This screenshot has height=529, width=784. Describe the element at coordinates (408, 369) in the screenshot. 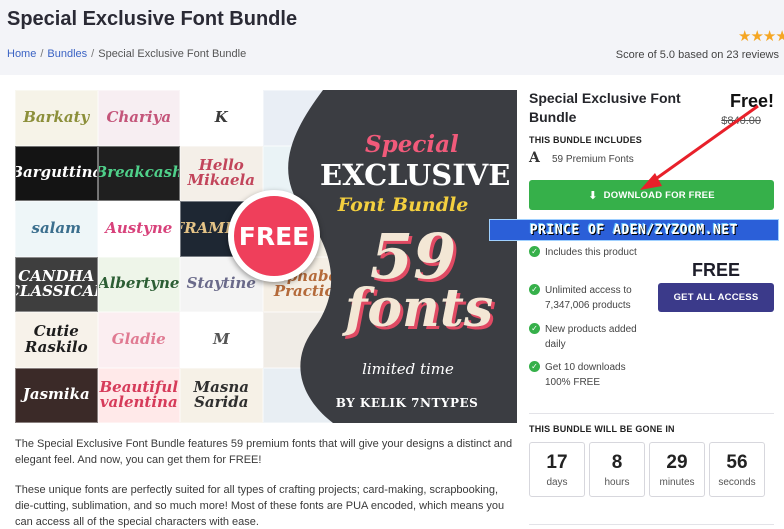

I see `hero-limited-time-text: limited time` at that location.